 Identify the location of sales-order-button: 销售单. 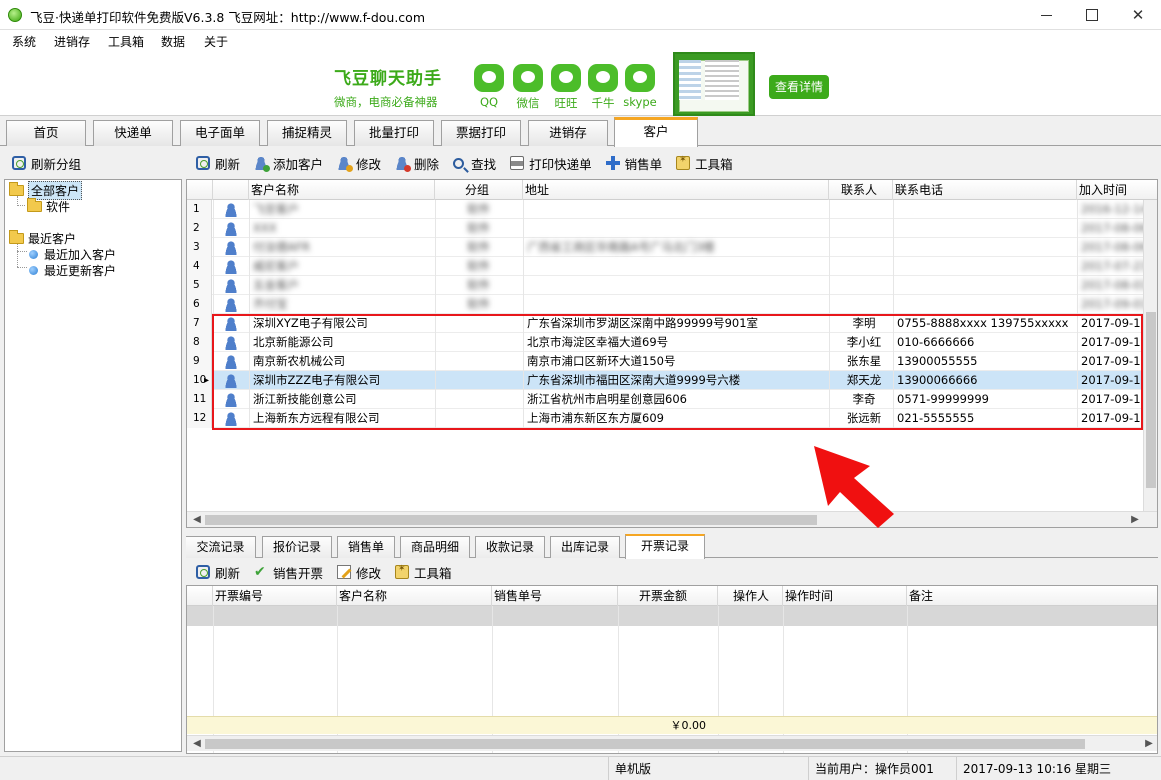
(633, 163).